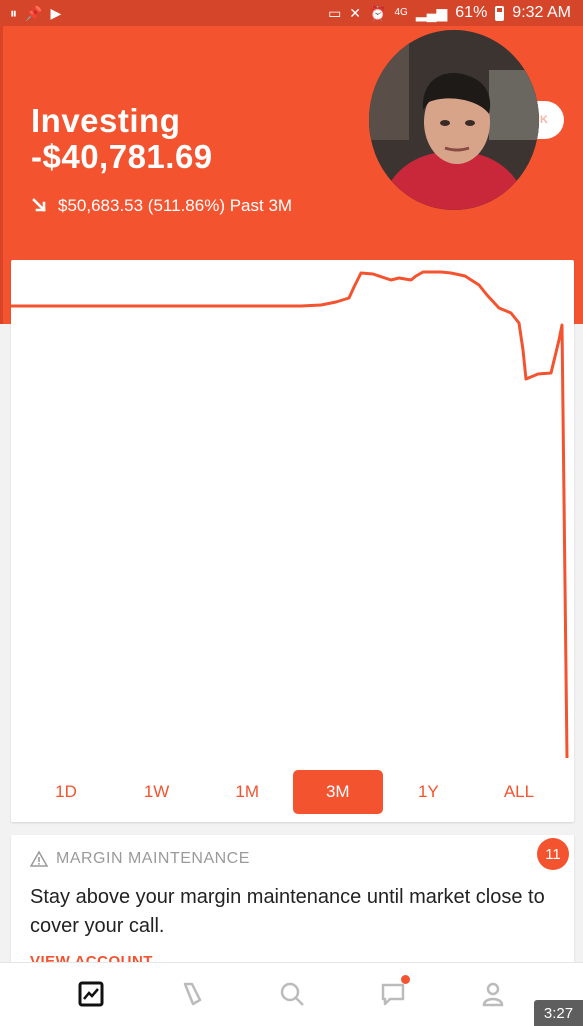 Image resolution: width=583 pixels, height=1026 pixels. What do you see at coordinates (175, 205) in the screenshot?
I see `change-text: $50,683.53 (511.86%) Past 3M` at bounding box center [175, 205].